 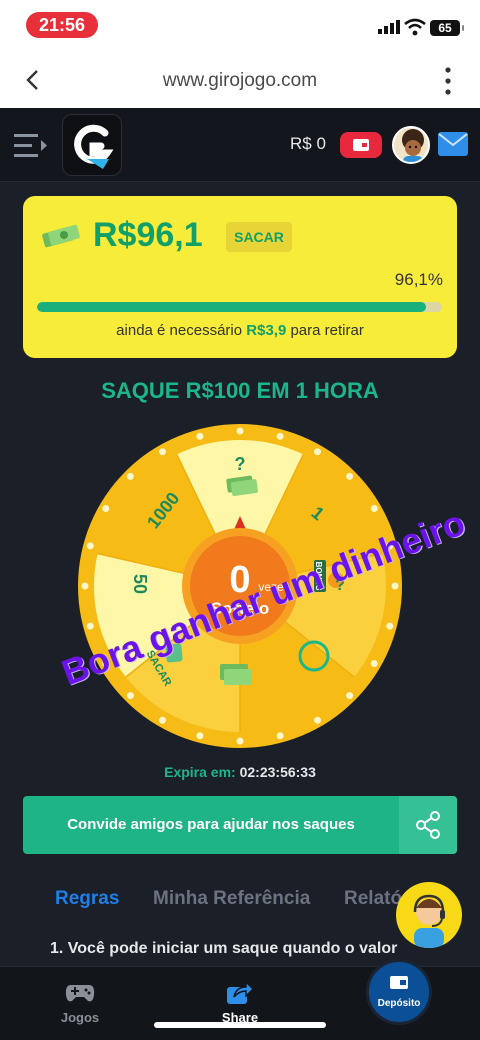 I want to click on money-segment-icon-bottom, so click(x=236, y=674).